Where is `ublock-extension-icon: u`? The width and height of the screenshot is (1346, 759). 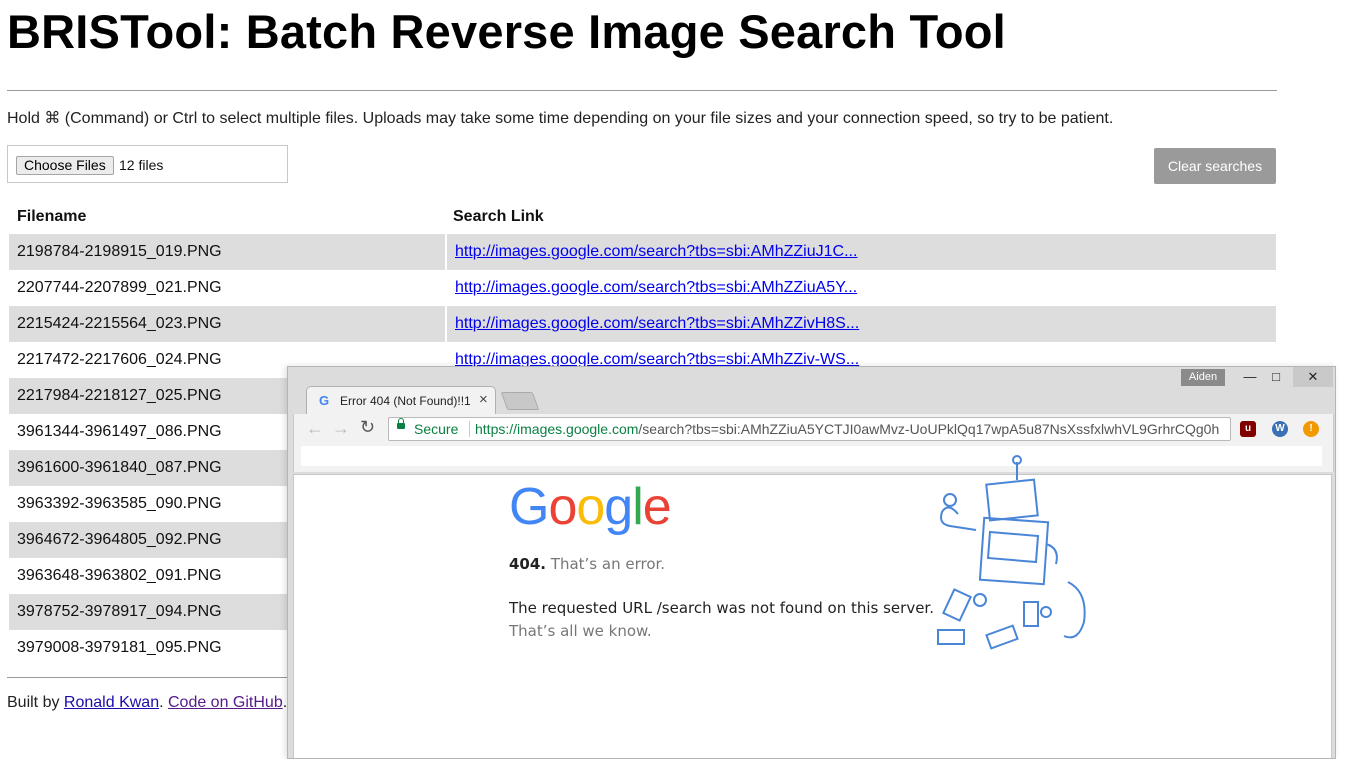 ublock-extension-icon: u is located at coordinates (1248, 429).